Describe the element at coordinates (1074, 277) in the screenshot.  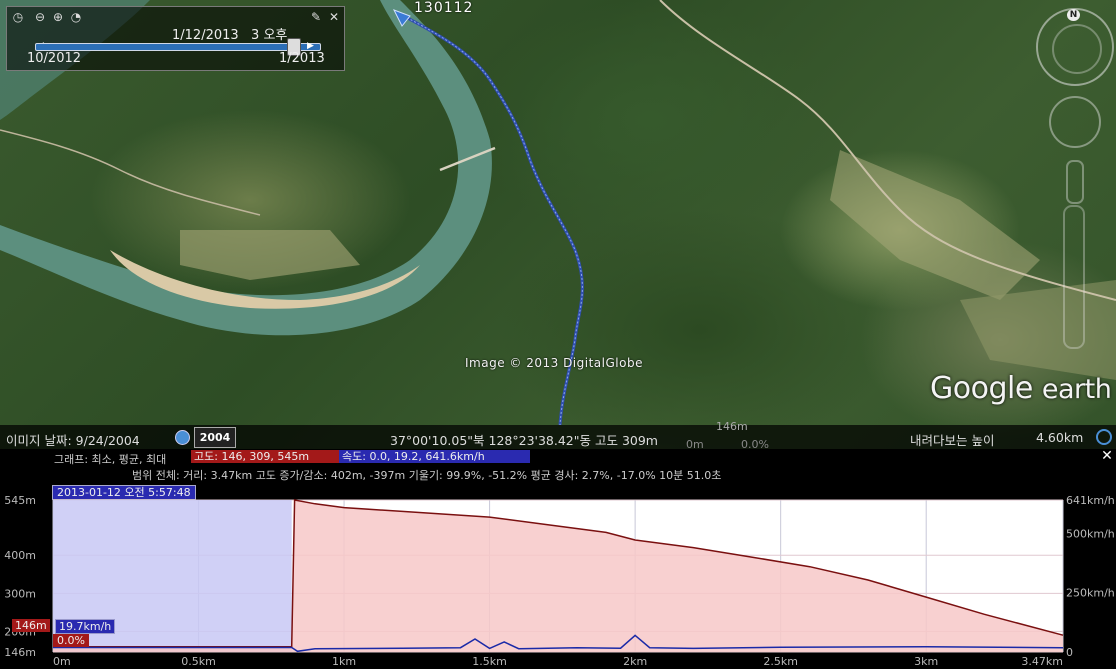
I see `zoom-slider` at that location.